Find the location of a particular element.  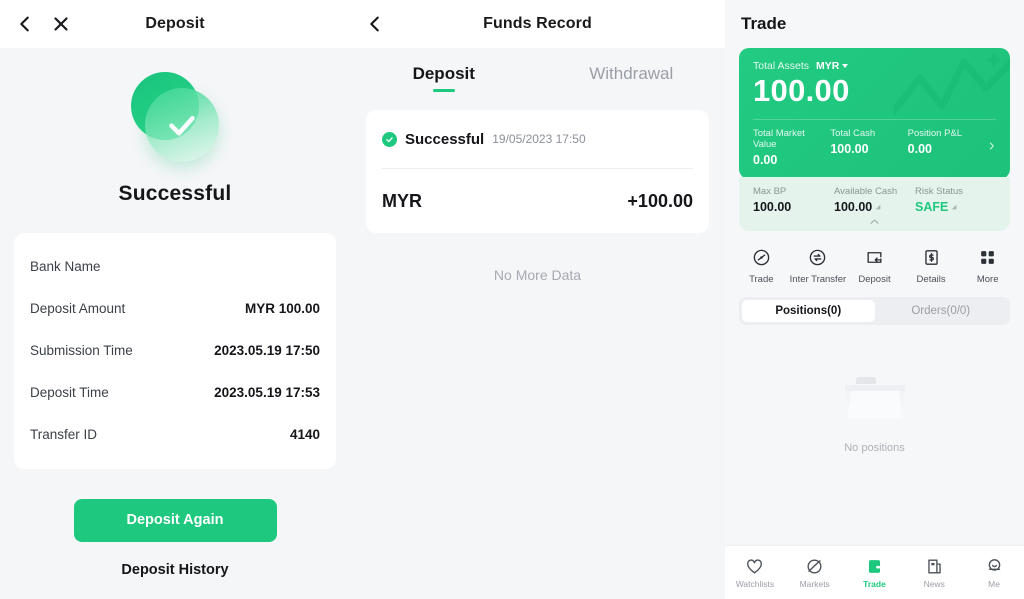

check-circle-icon is located at coordinates (389, 139).